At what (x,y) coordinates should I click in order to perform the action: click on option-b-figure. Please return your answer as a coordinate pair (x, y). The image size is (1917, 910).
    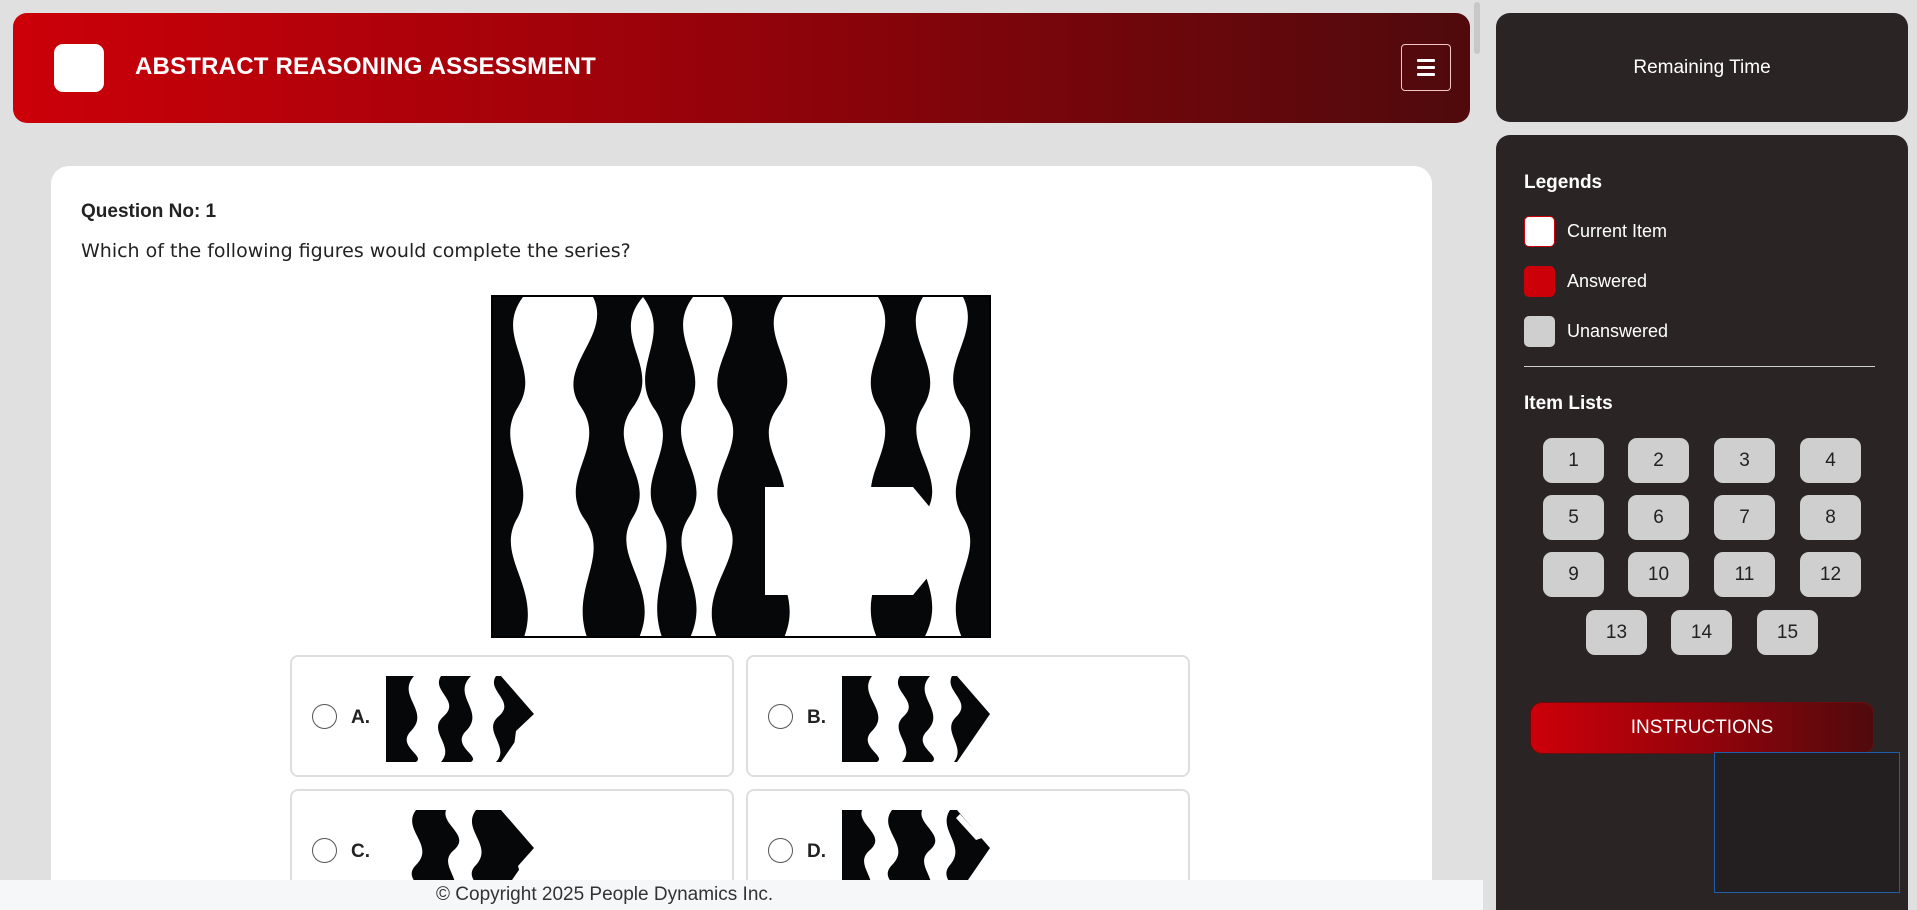
    Looking at the image, I should click on (916, 719).